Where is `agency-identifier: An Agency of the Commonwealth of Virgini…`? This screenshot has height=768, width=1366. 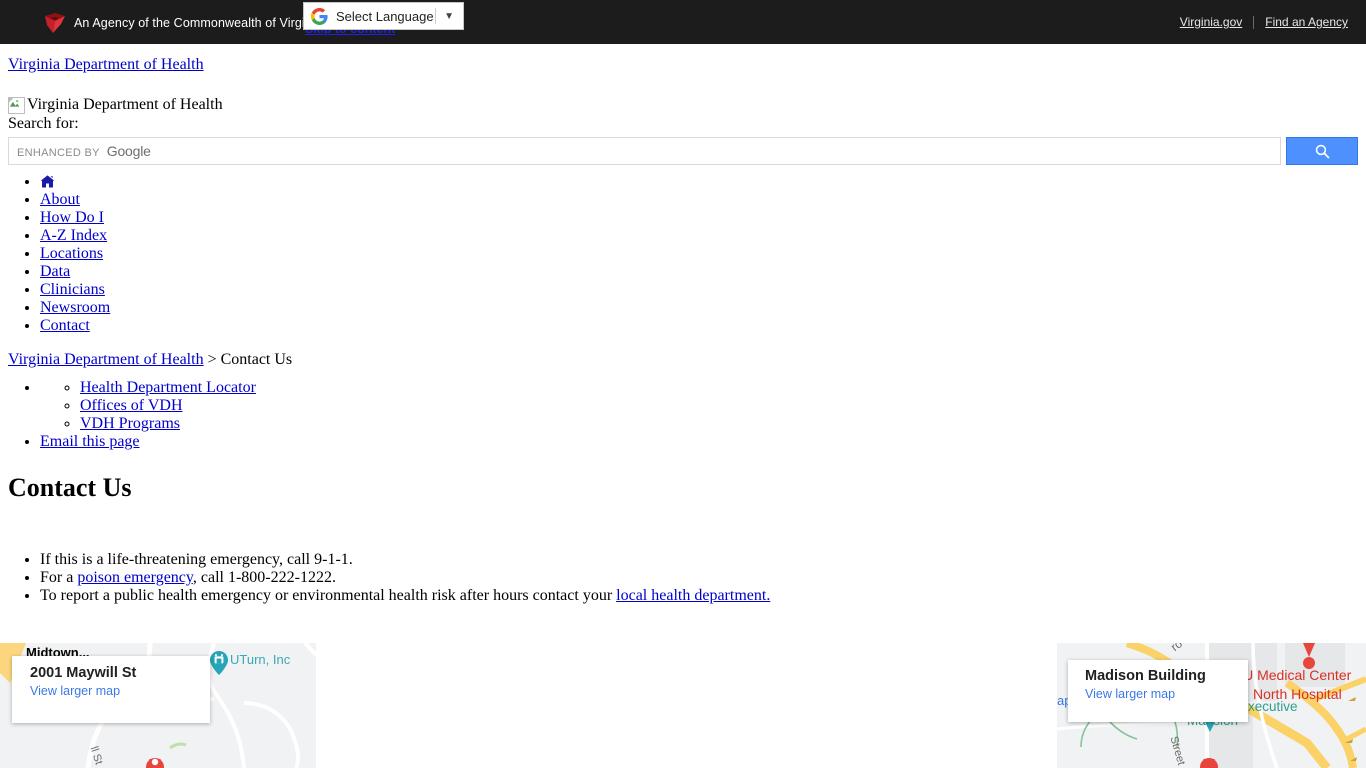 agency-identifier: An Agency of the Commonwealth of Virgini… is located at coordinates (183, 23).